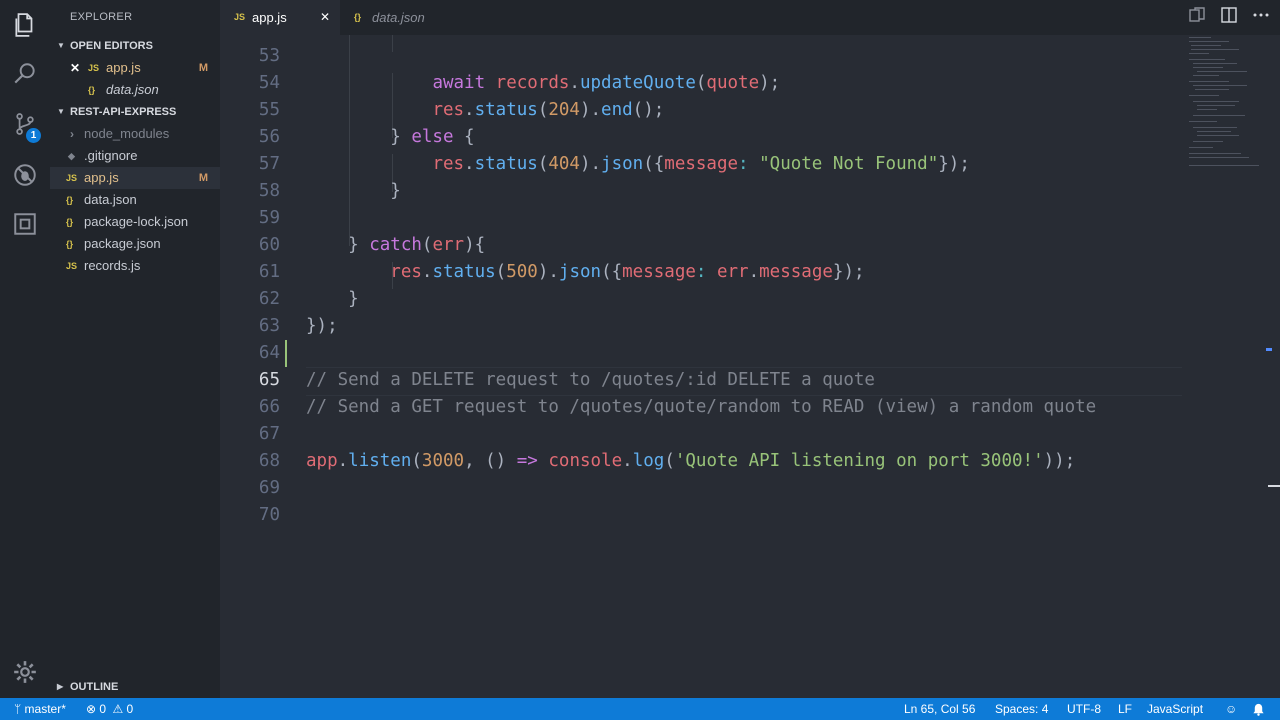  Describe the element at coordinates (135, 200) in the screenshot. I see `tree-item-data-json: {} data.json` at that location.